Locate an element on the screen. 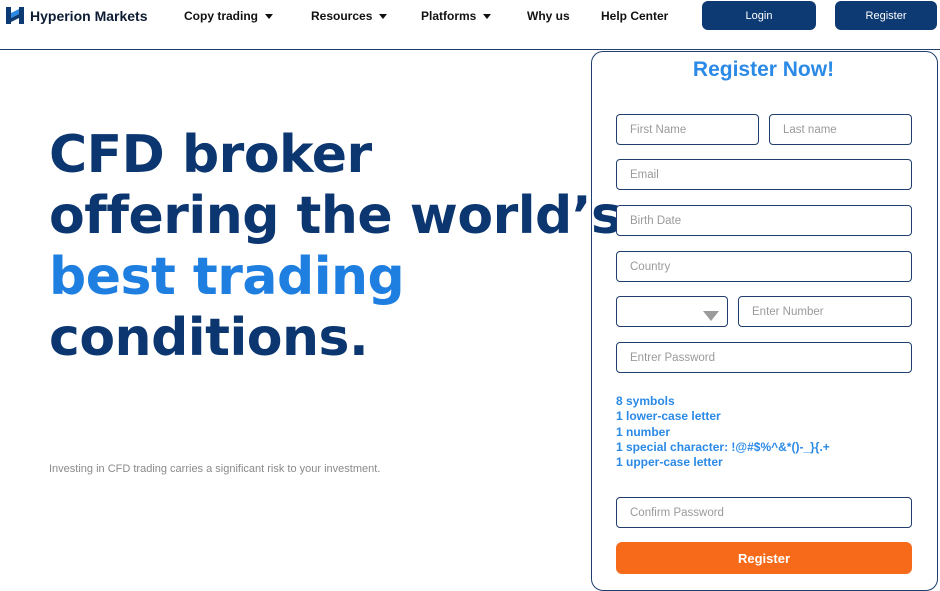 The height and width of the screenshot is (591, 940). last-name-field is located at coordinates (840, 129).